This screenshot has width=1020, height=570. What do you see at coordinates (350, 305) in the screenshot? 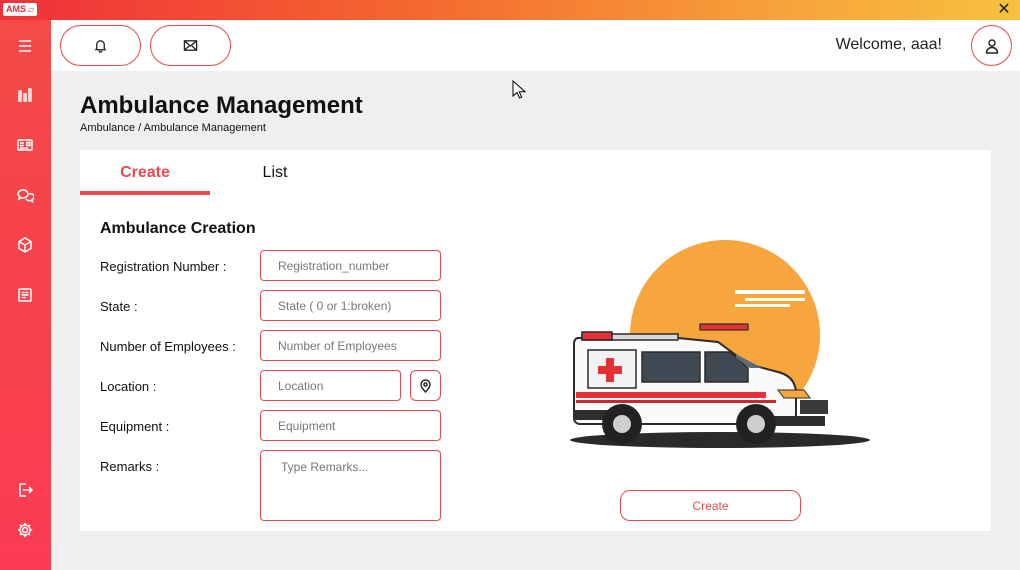
I see `state-input` at bounding box center [350, 305].